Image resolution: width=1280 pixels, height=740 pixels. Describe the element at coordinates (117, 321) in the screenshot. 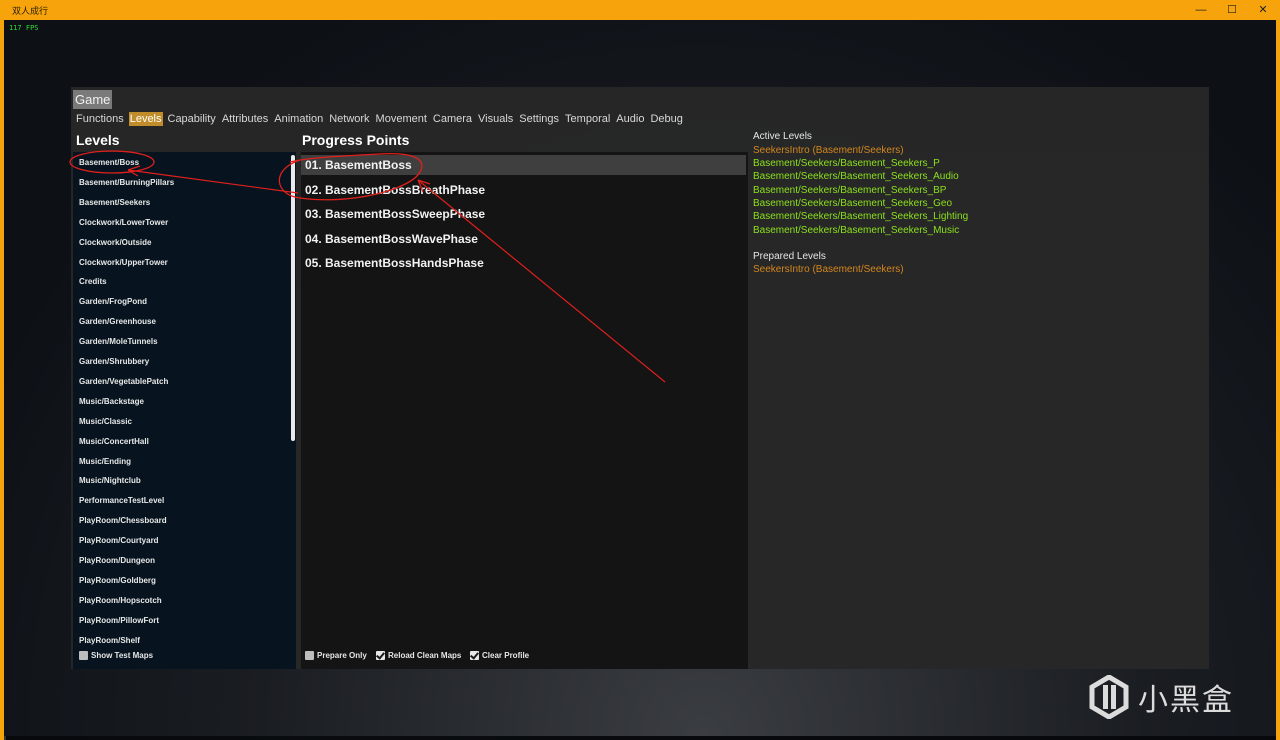

I see `level-item: Garden/Greenhouse` at that location.